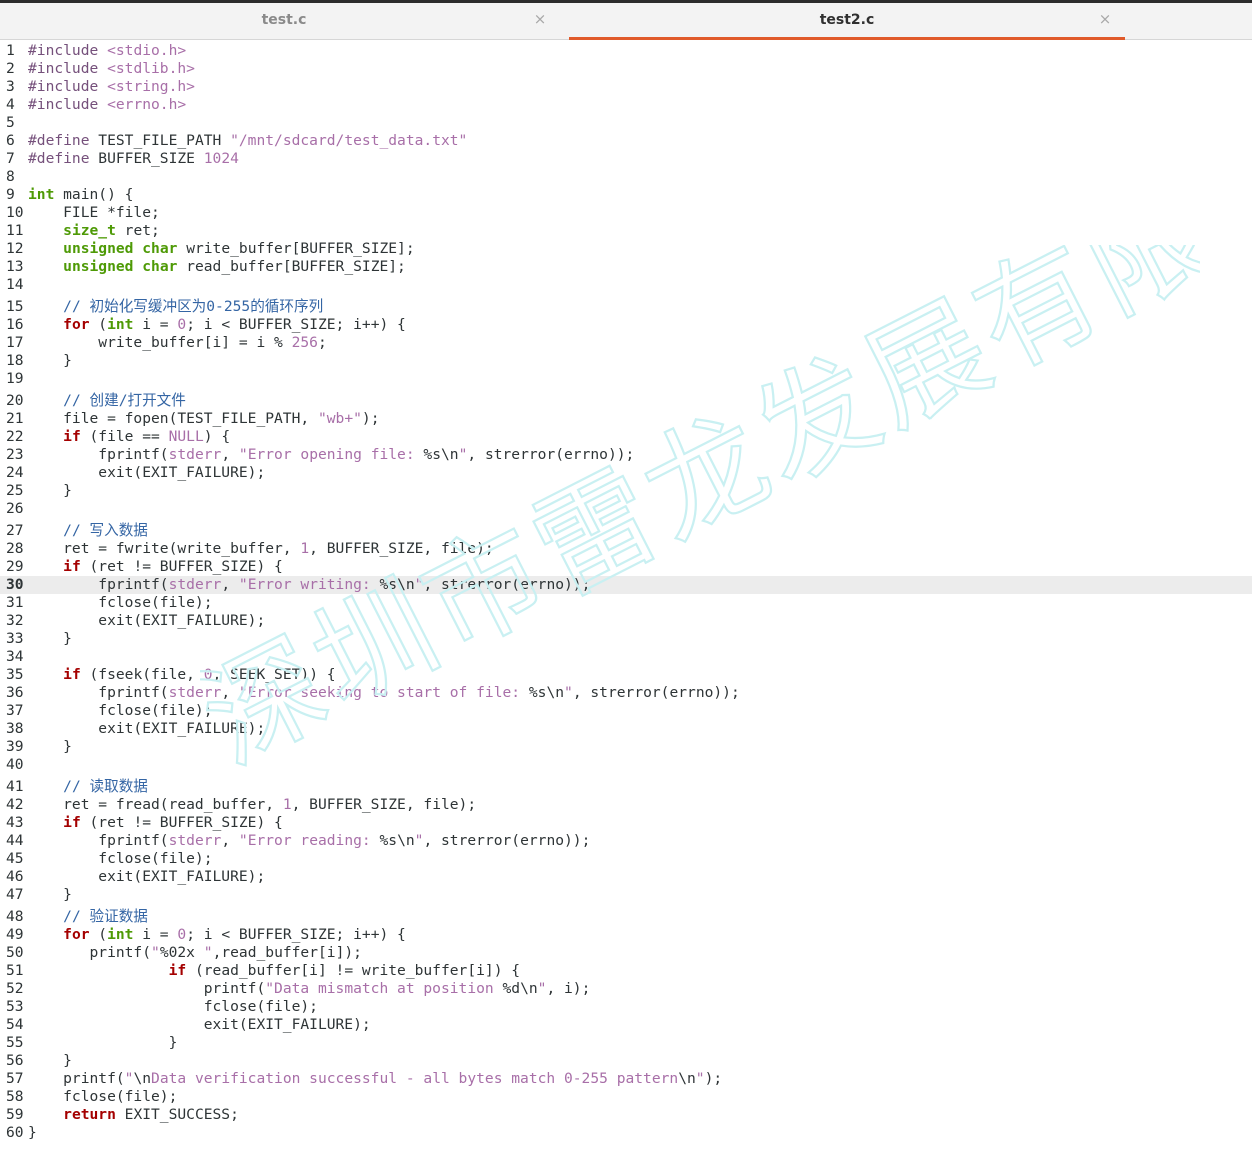 The height and width of the screenshot is (1173, 1252). What do you see at coordinates (626, 87) in the screenshot?
I see `code-line: 3 #include <string.h>` at bounding box center [626, 87].